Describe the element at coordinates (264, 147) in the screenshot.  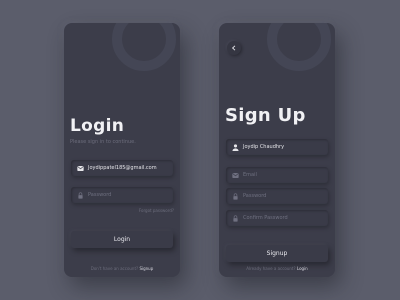
I see `name-value: Joydip Chaudhry` at that location.